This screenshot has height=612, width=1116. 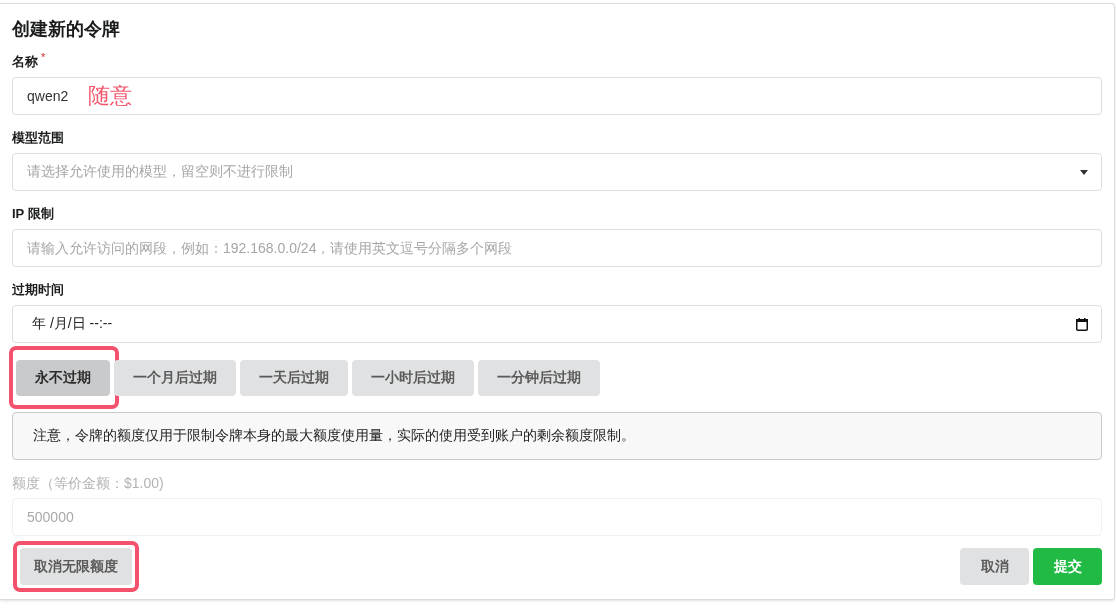 What do you see at coordinates (38, 290) in the screenshot?
I see `field-label: 过期时间` at bounding box center [38, 290].